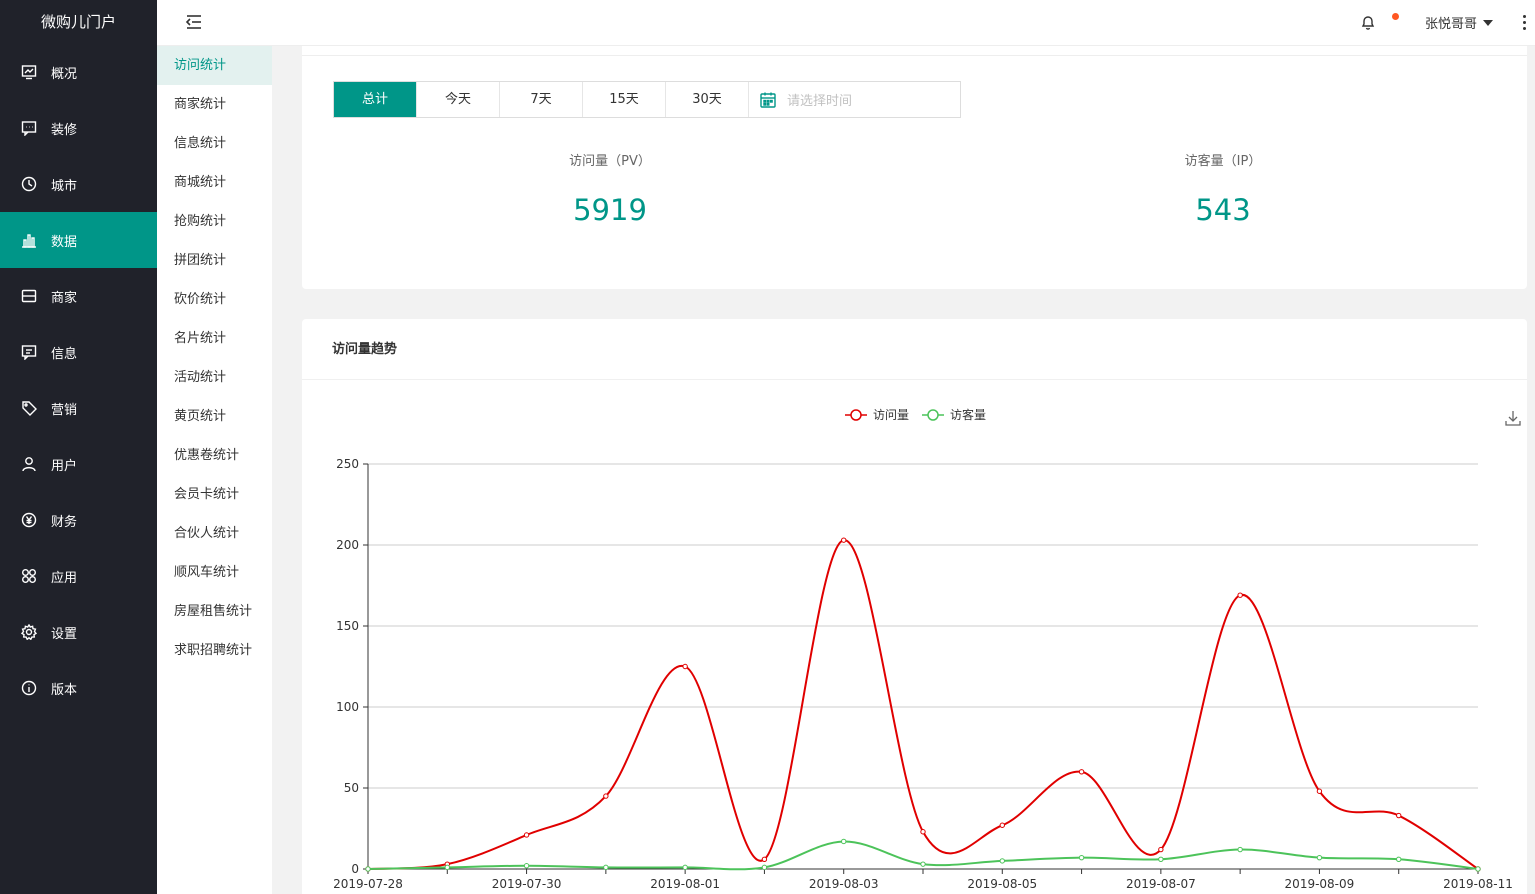 The height and width of the screenshot is (894, 1535). I want to click on legend-label: 访问量, so click(891, 415).